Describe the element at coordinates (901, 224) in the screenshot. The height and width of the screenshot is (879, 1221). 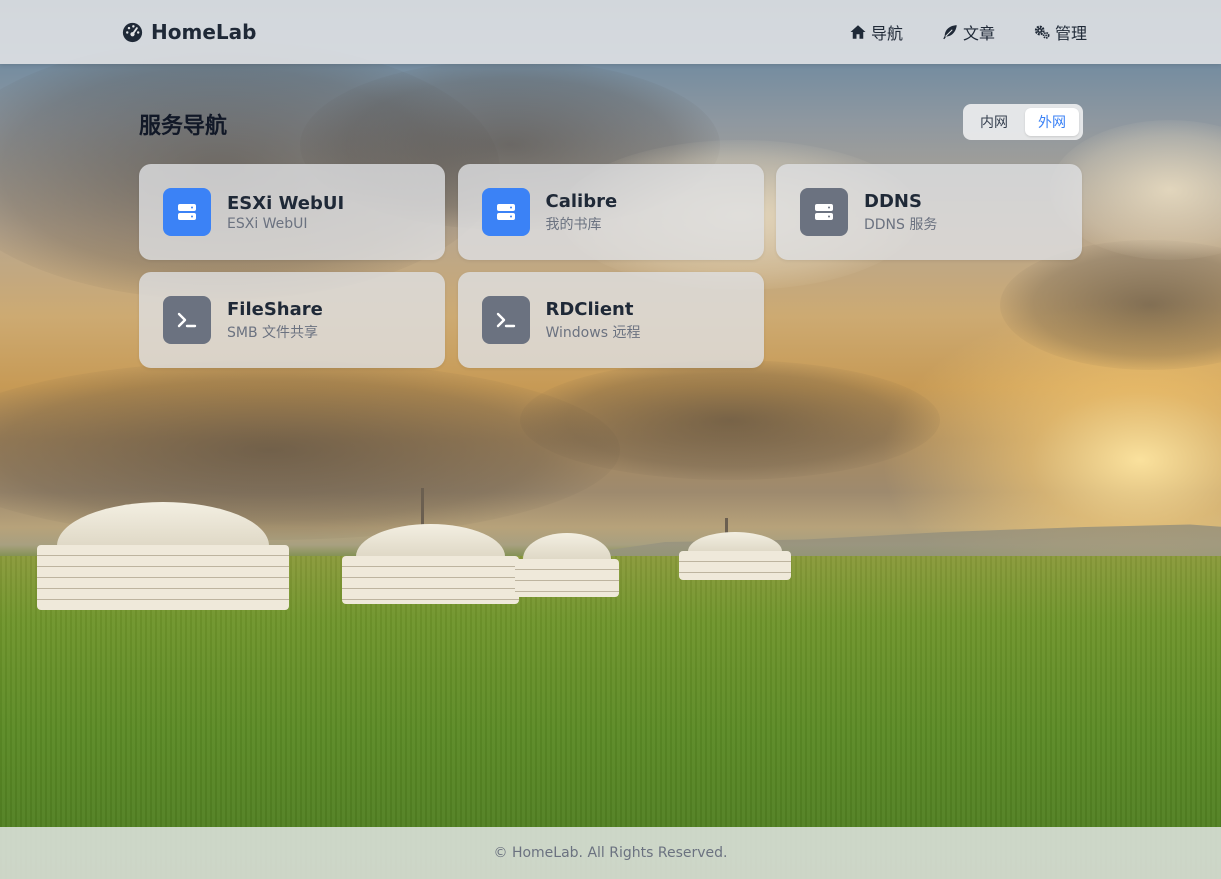
I see `service-description: DDNS 服务` at that location.